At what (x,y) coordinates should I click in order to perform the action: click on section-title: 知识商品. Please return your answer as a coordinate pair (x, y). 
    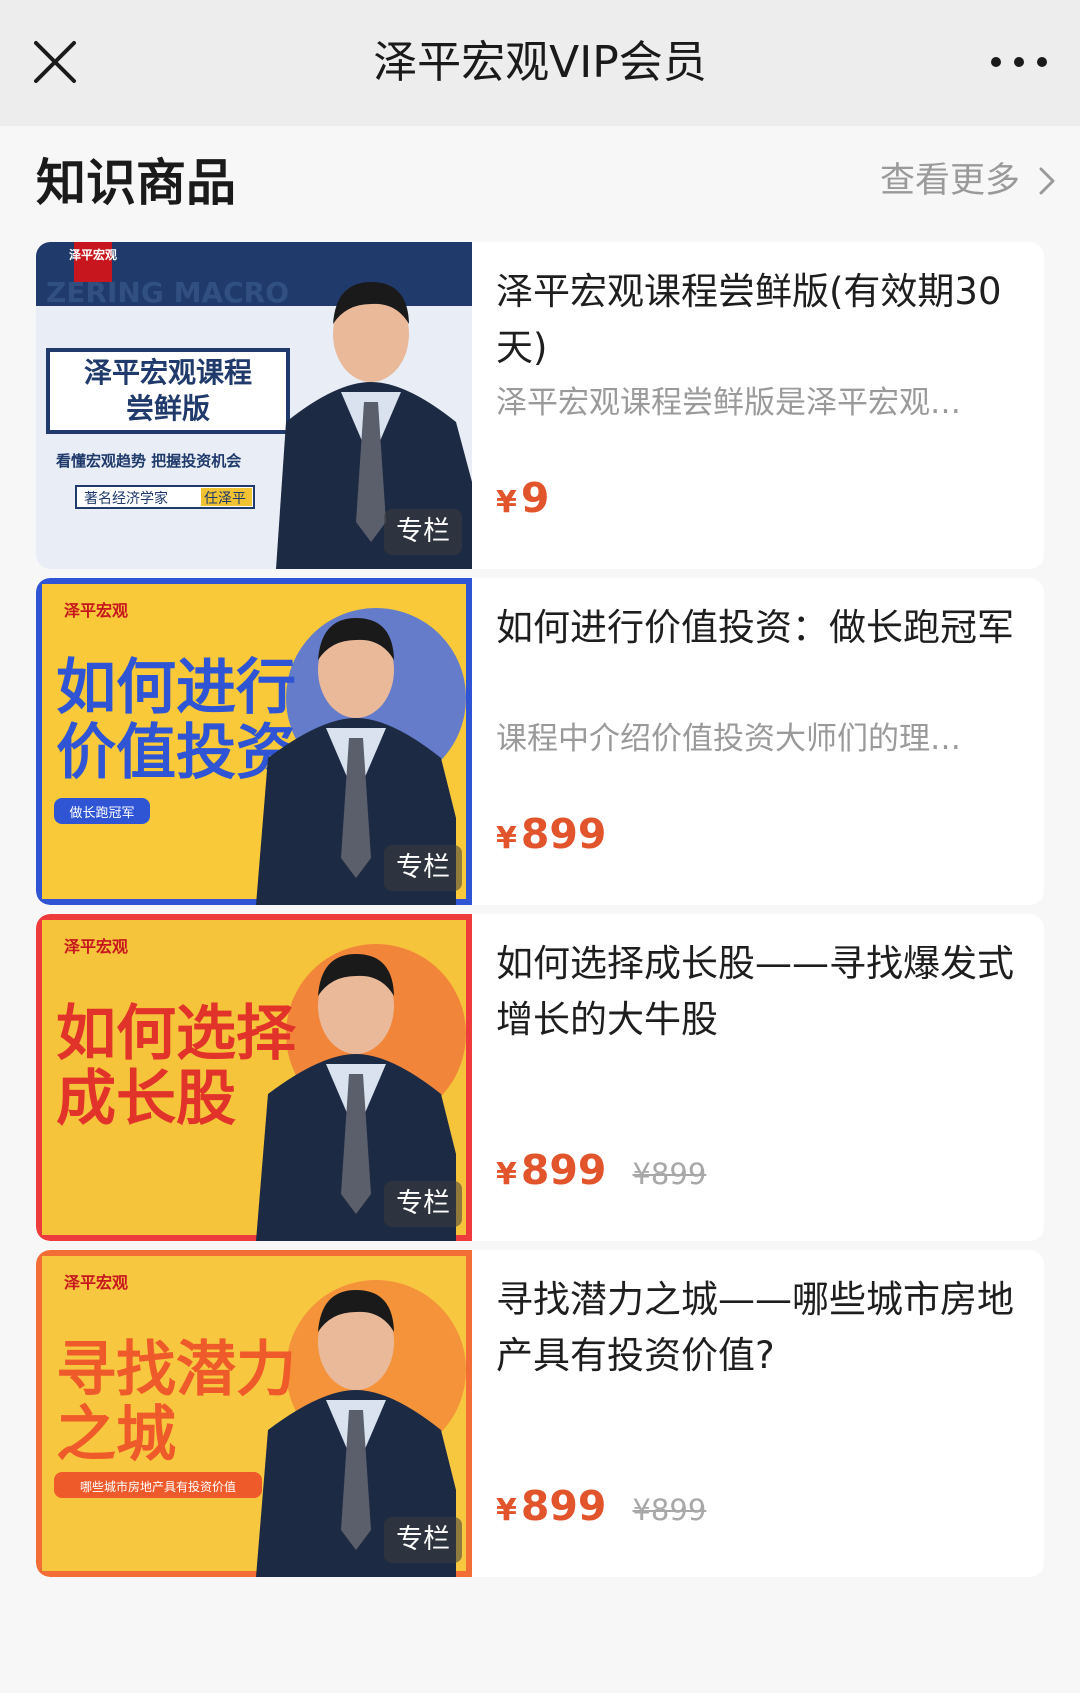
    Looking at the image, I should click on (136, 183).